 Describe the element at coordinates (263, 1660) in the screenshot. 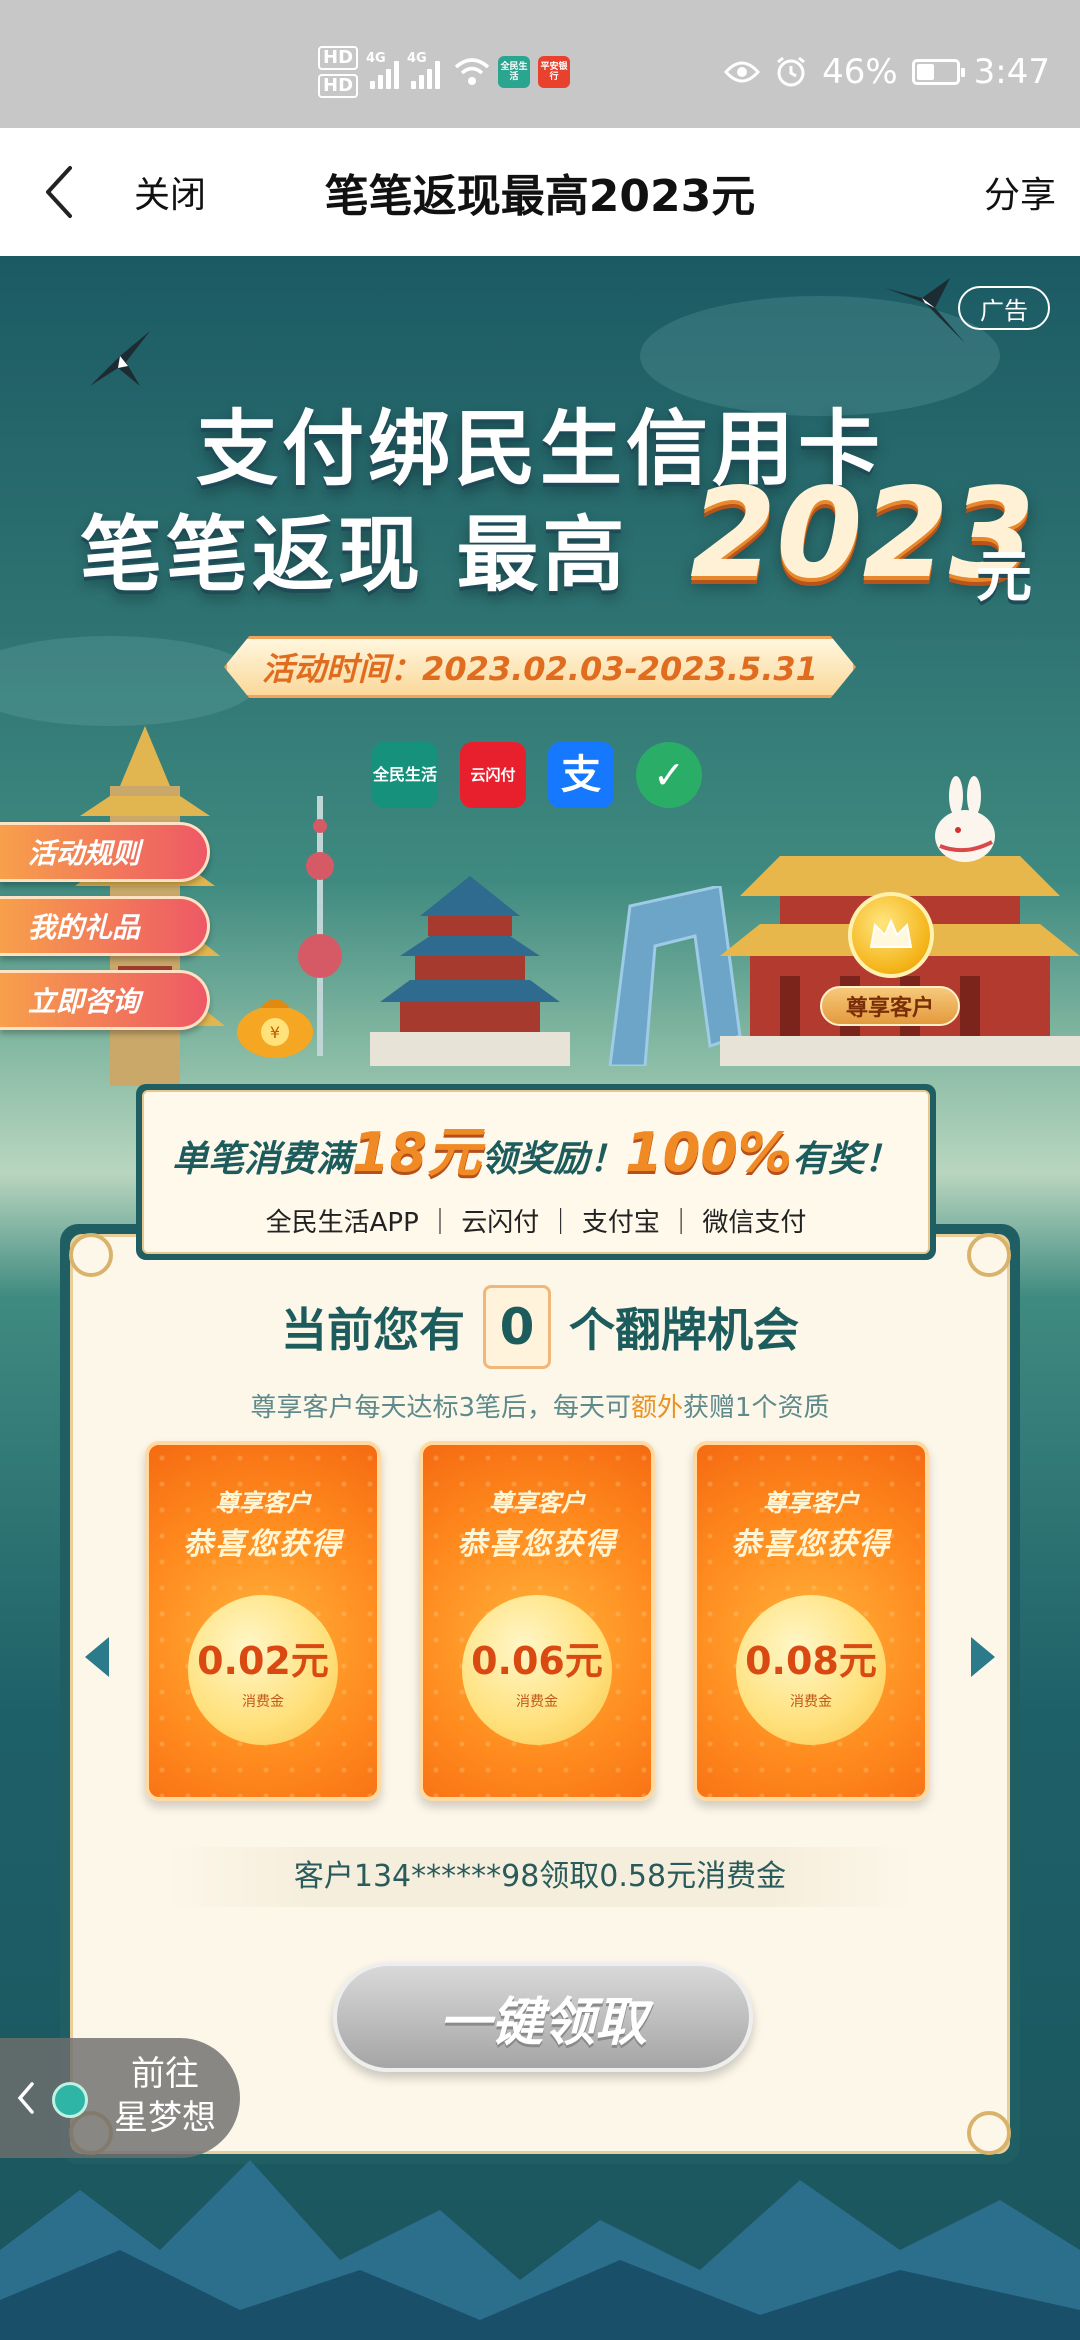

I see `card-amount: 0.02元` at that location.